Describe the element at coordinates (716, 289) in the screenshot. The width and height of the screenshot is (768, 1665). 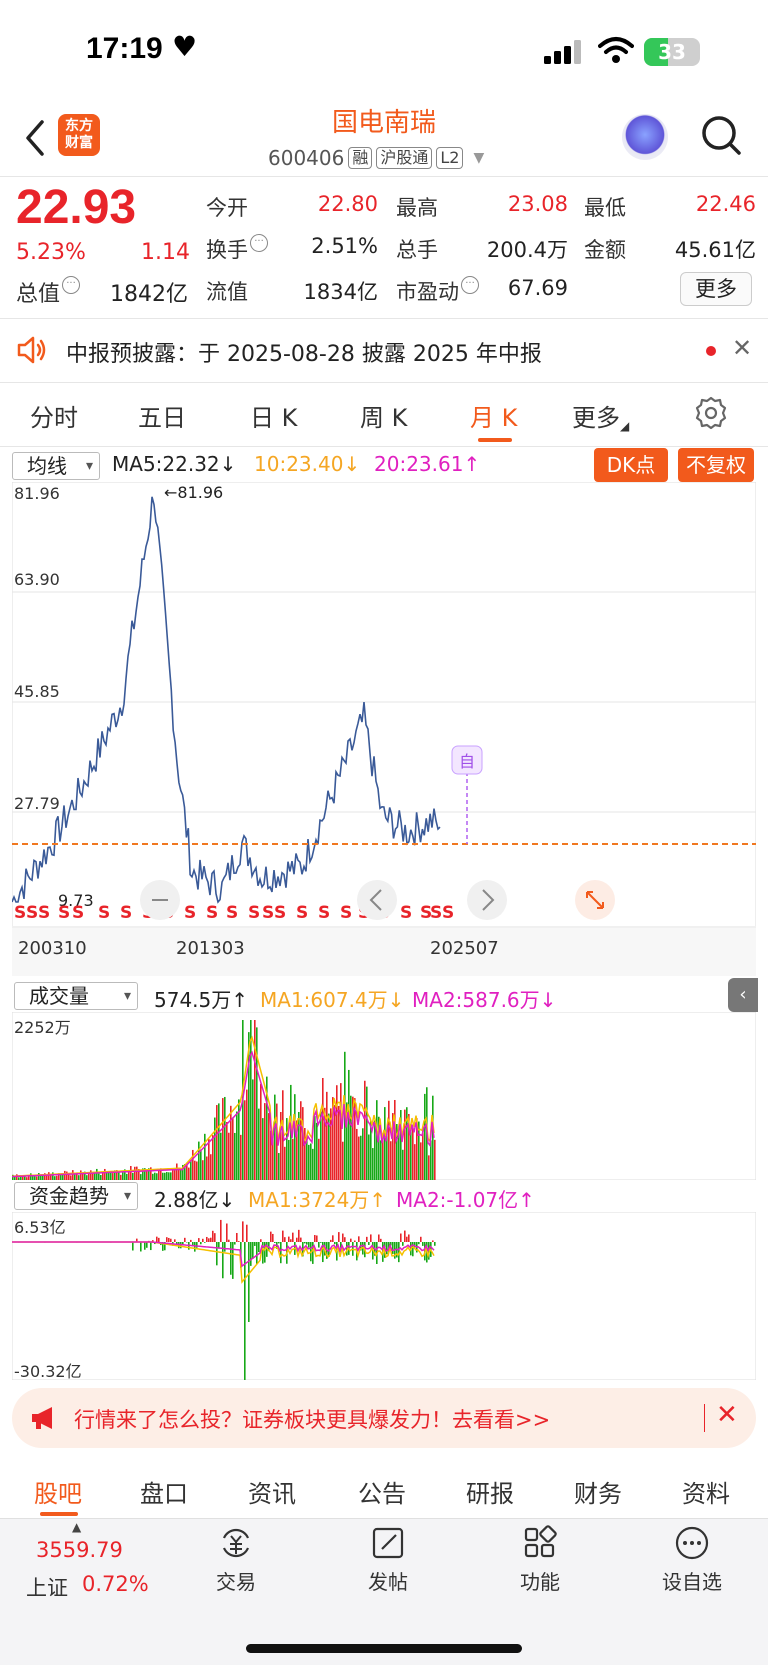
I see `more-quote-button: 更多` at that location.